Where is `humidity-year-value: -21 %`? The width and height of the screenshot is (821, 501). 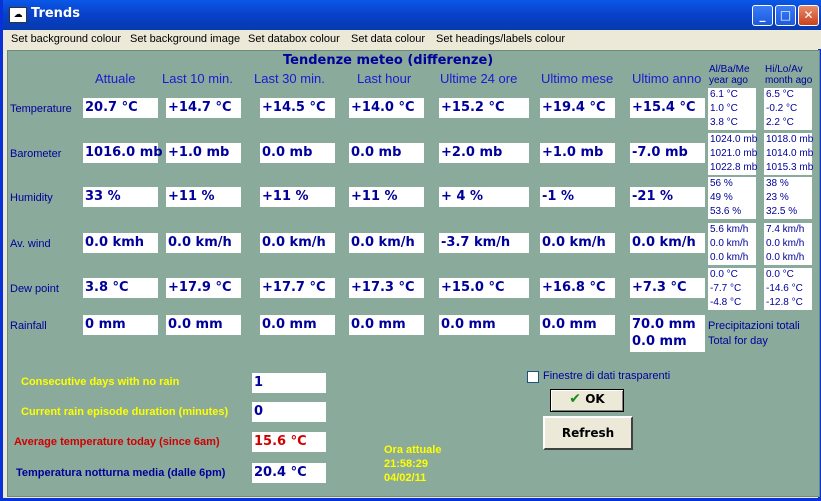 humidity-year-value: -21 % is located at coordinates (667, 197).